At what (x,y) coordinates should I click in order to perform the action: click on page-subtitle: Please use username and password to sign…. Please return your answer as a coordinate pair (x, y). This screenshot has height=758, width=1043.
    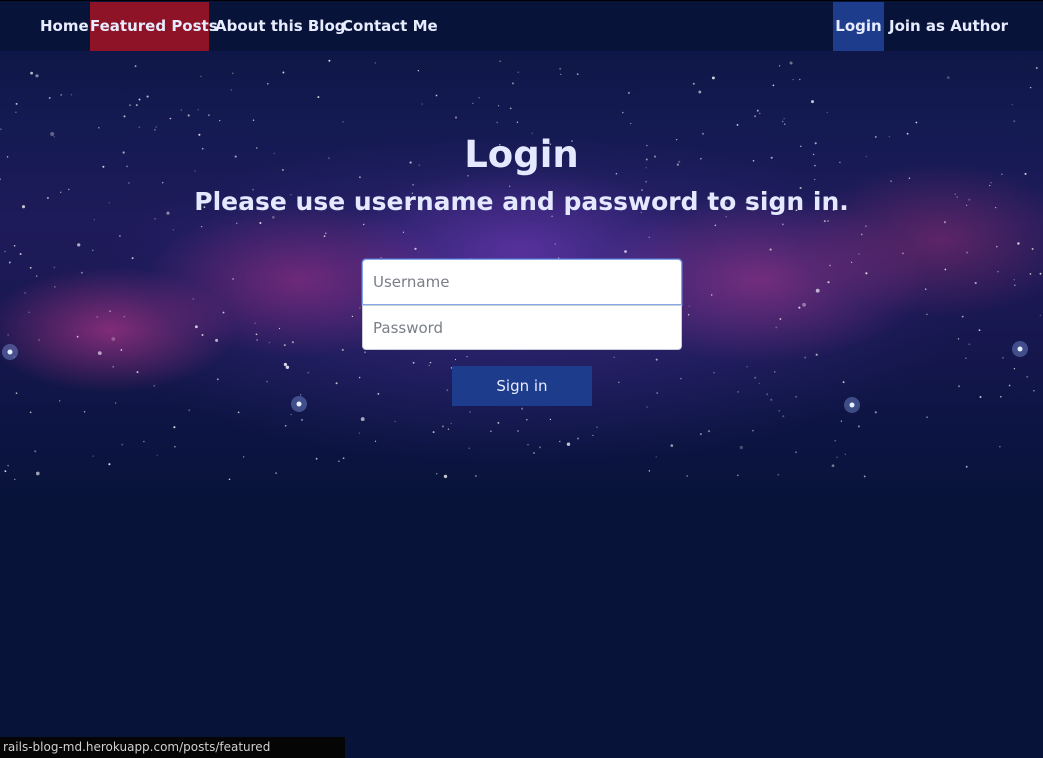
    Looking at the image, I should click on (521, 201).